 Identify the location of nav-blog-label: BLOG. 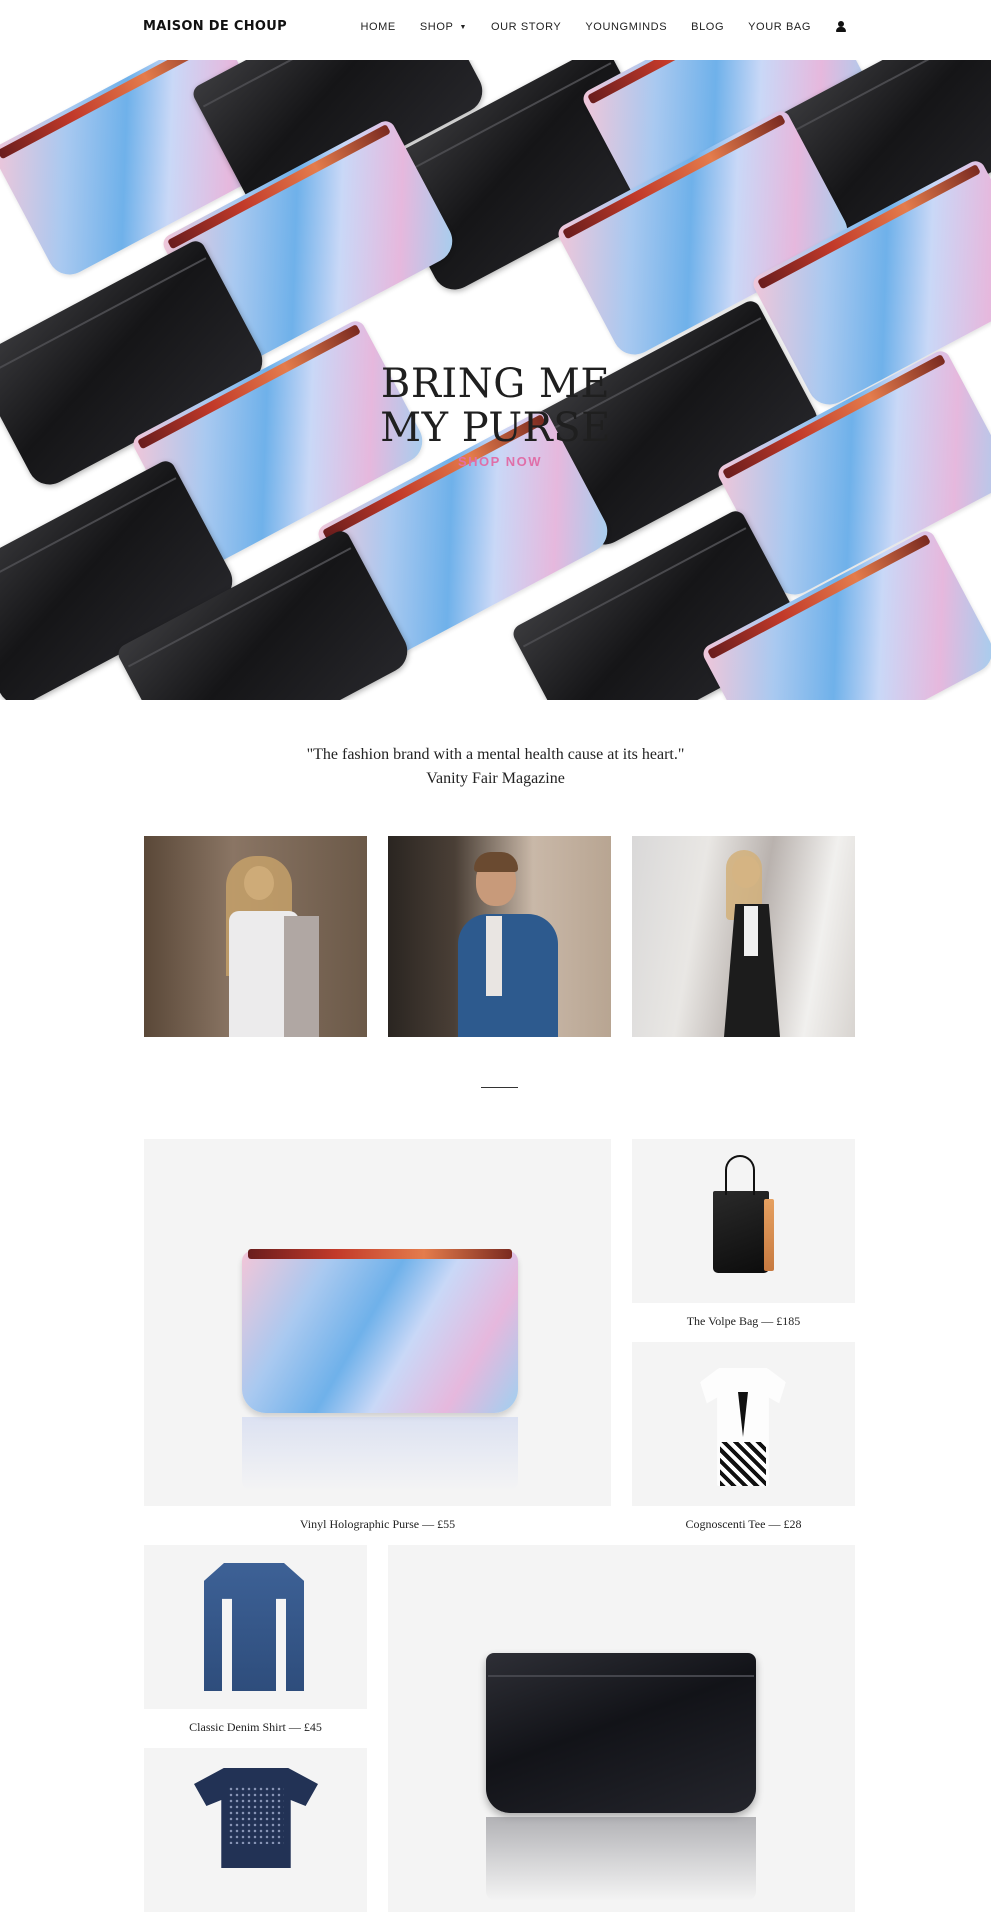
(708, 27).